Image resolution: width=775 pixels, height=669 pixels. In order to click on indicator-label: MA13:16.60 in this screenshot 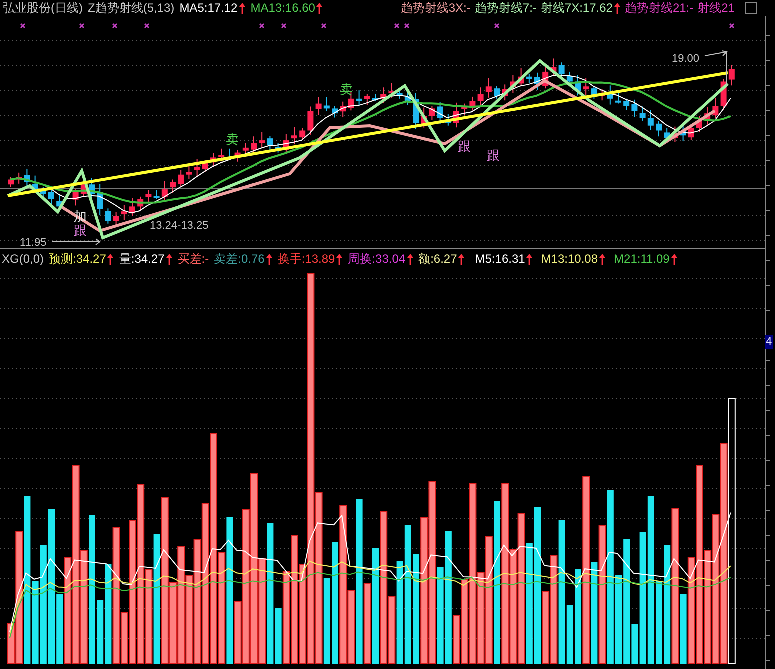, I will do `click(283, 8)`.